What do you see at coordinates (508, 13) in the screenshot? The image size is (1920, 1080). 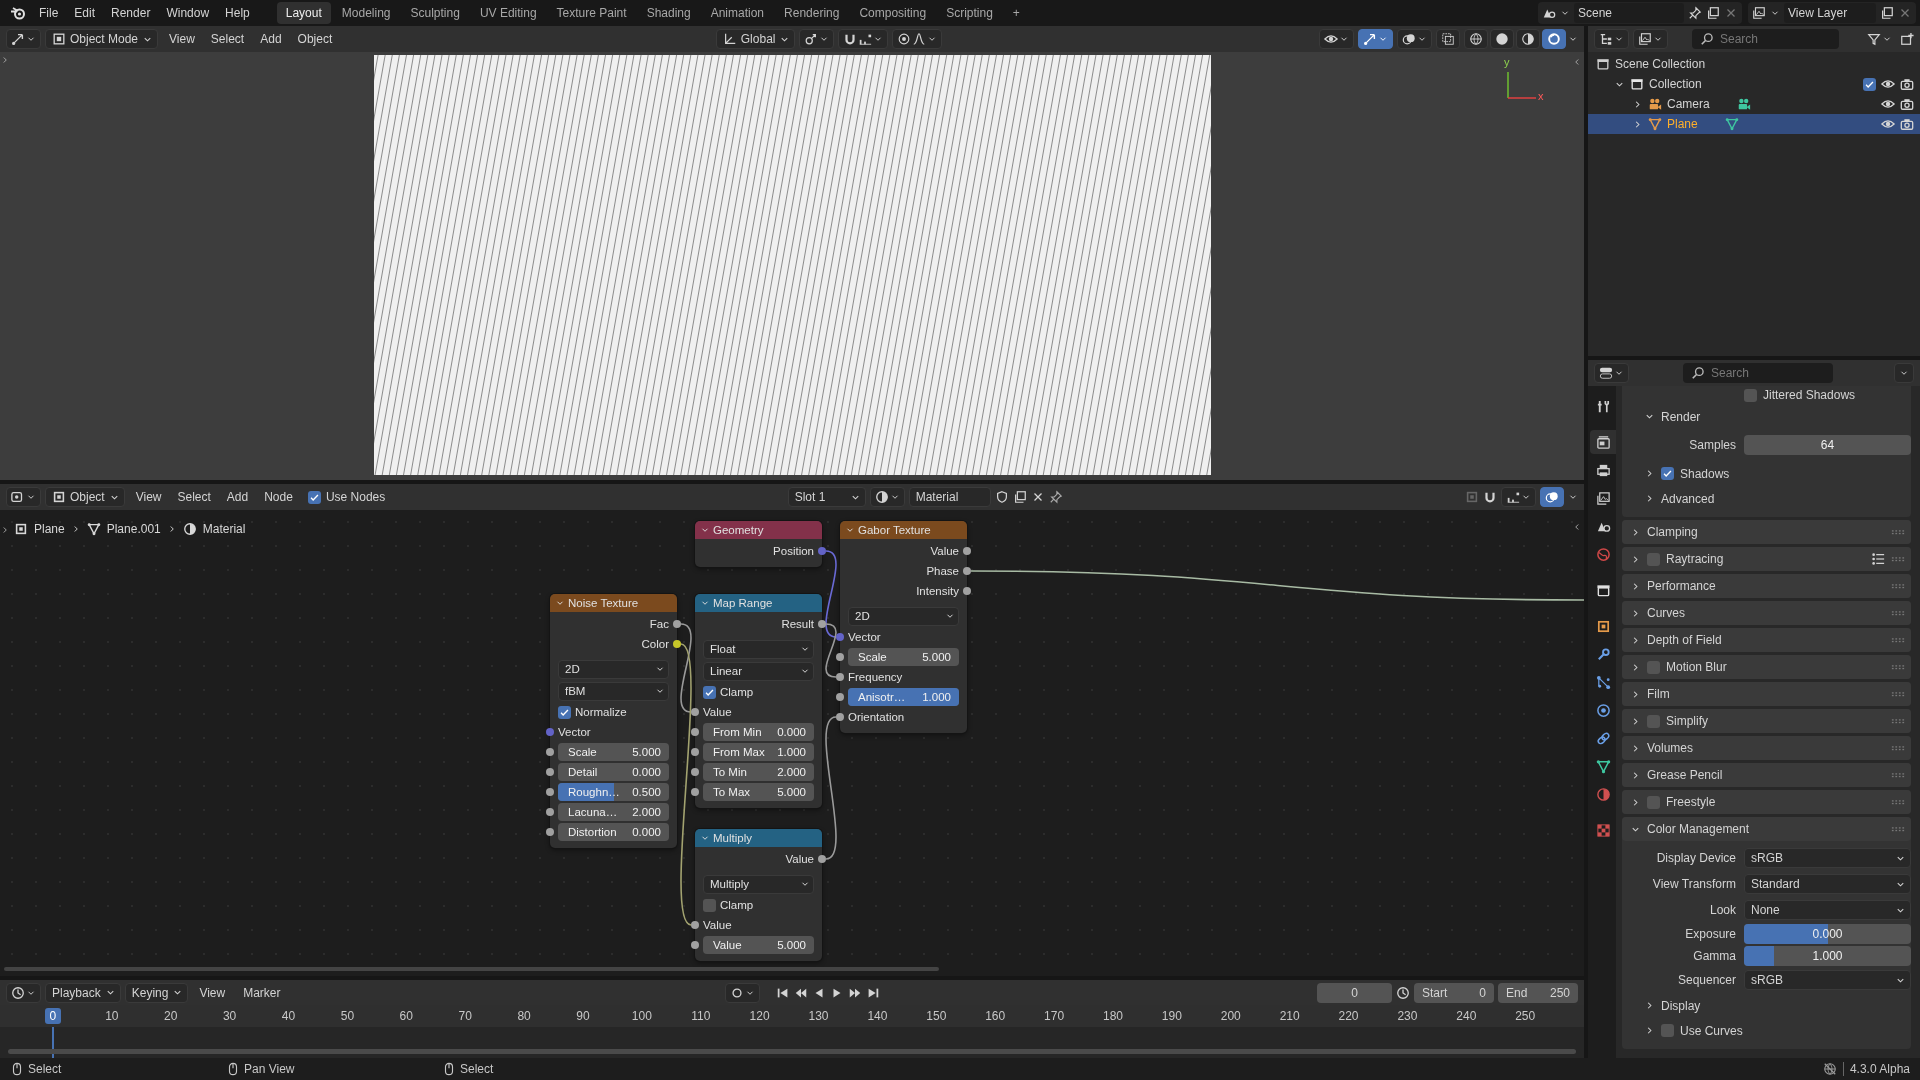 I see `workspace-tab: UV Editing` at bounding box center [508, 13].